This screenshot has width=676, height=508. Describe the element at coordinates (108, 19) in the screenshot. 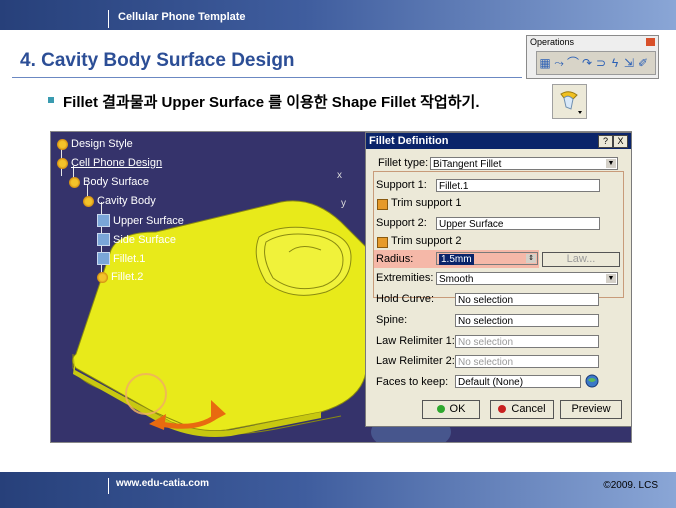

I see `header-separator` at that location.